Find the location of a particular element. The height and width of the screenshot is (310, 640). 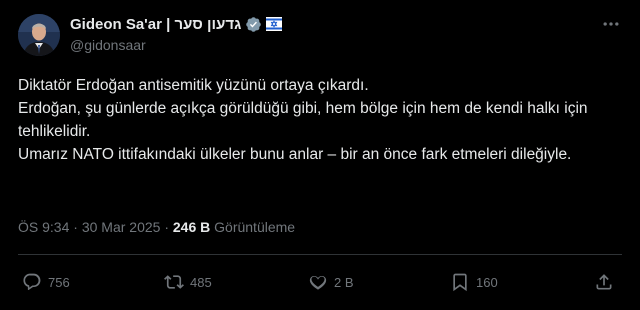

repost-button: 485 is located at coordinates (188, 282).